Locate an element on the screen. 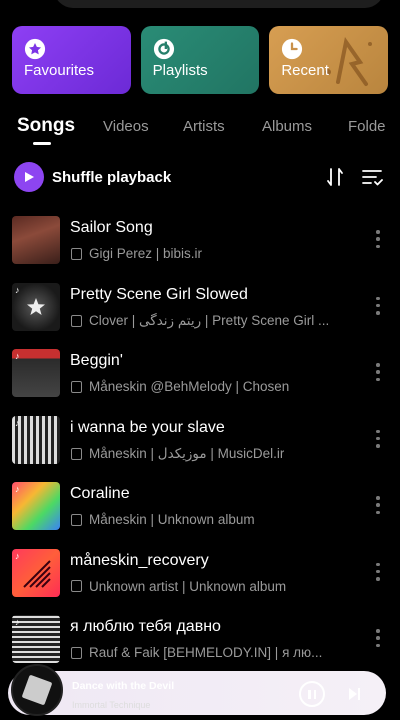 The width and height of the screenshot is (400, 720). song-subtitle: Måneskin @BehMelody | Chosen is located at coordinates (189, 386).